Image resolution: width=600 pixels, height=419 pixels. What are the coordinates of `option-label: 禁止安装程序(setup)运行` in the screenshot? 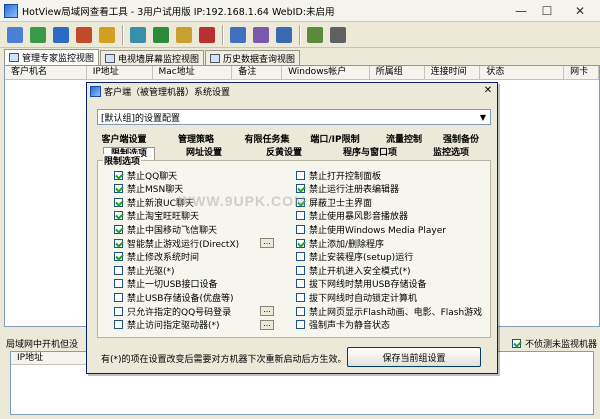 It's located at (361, 258).